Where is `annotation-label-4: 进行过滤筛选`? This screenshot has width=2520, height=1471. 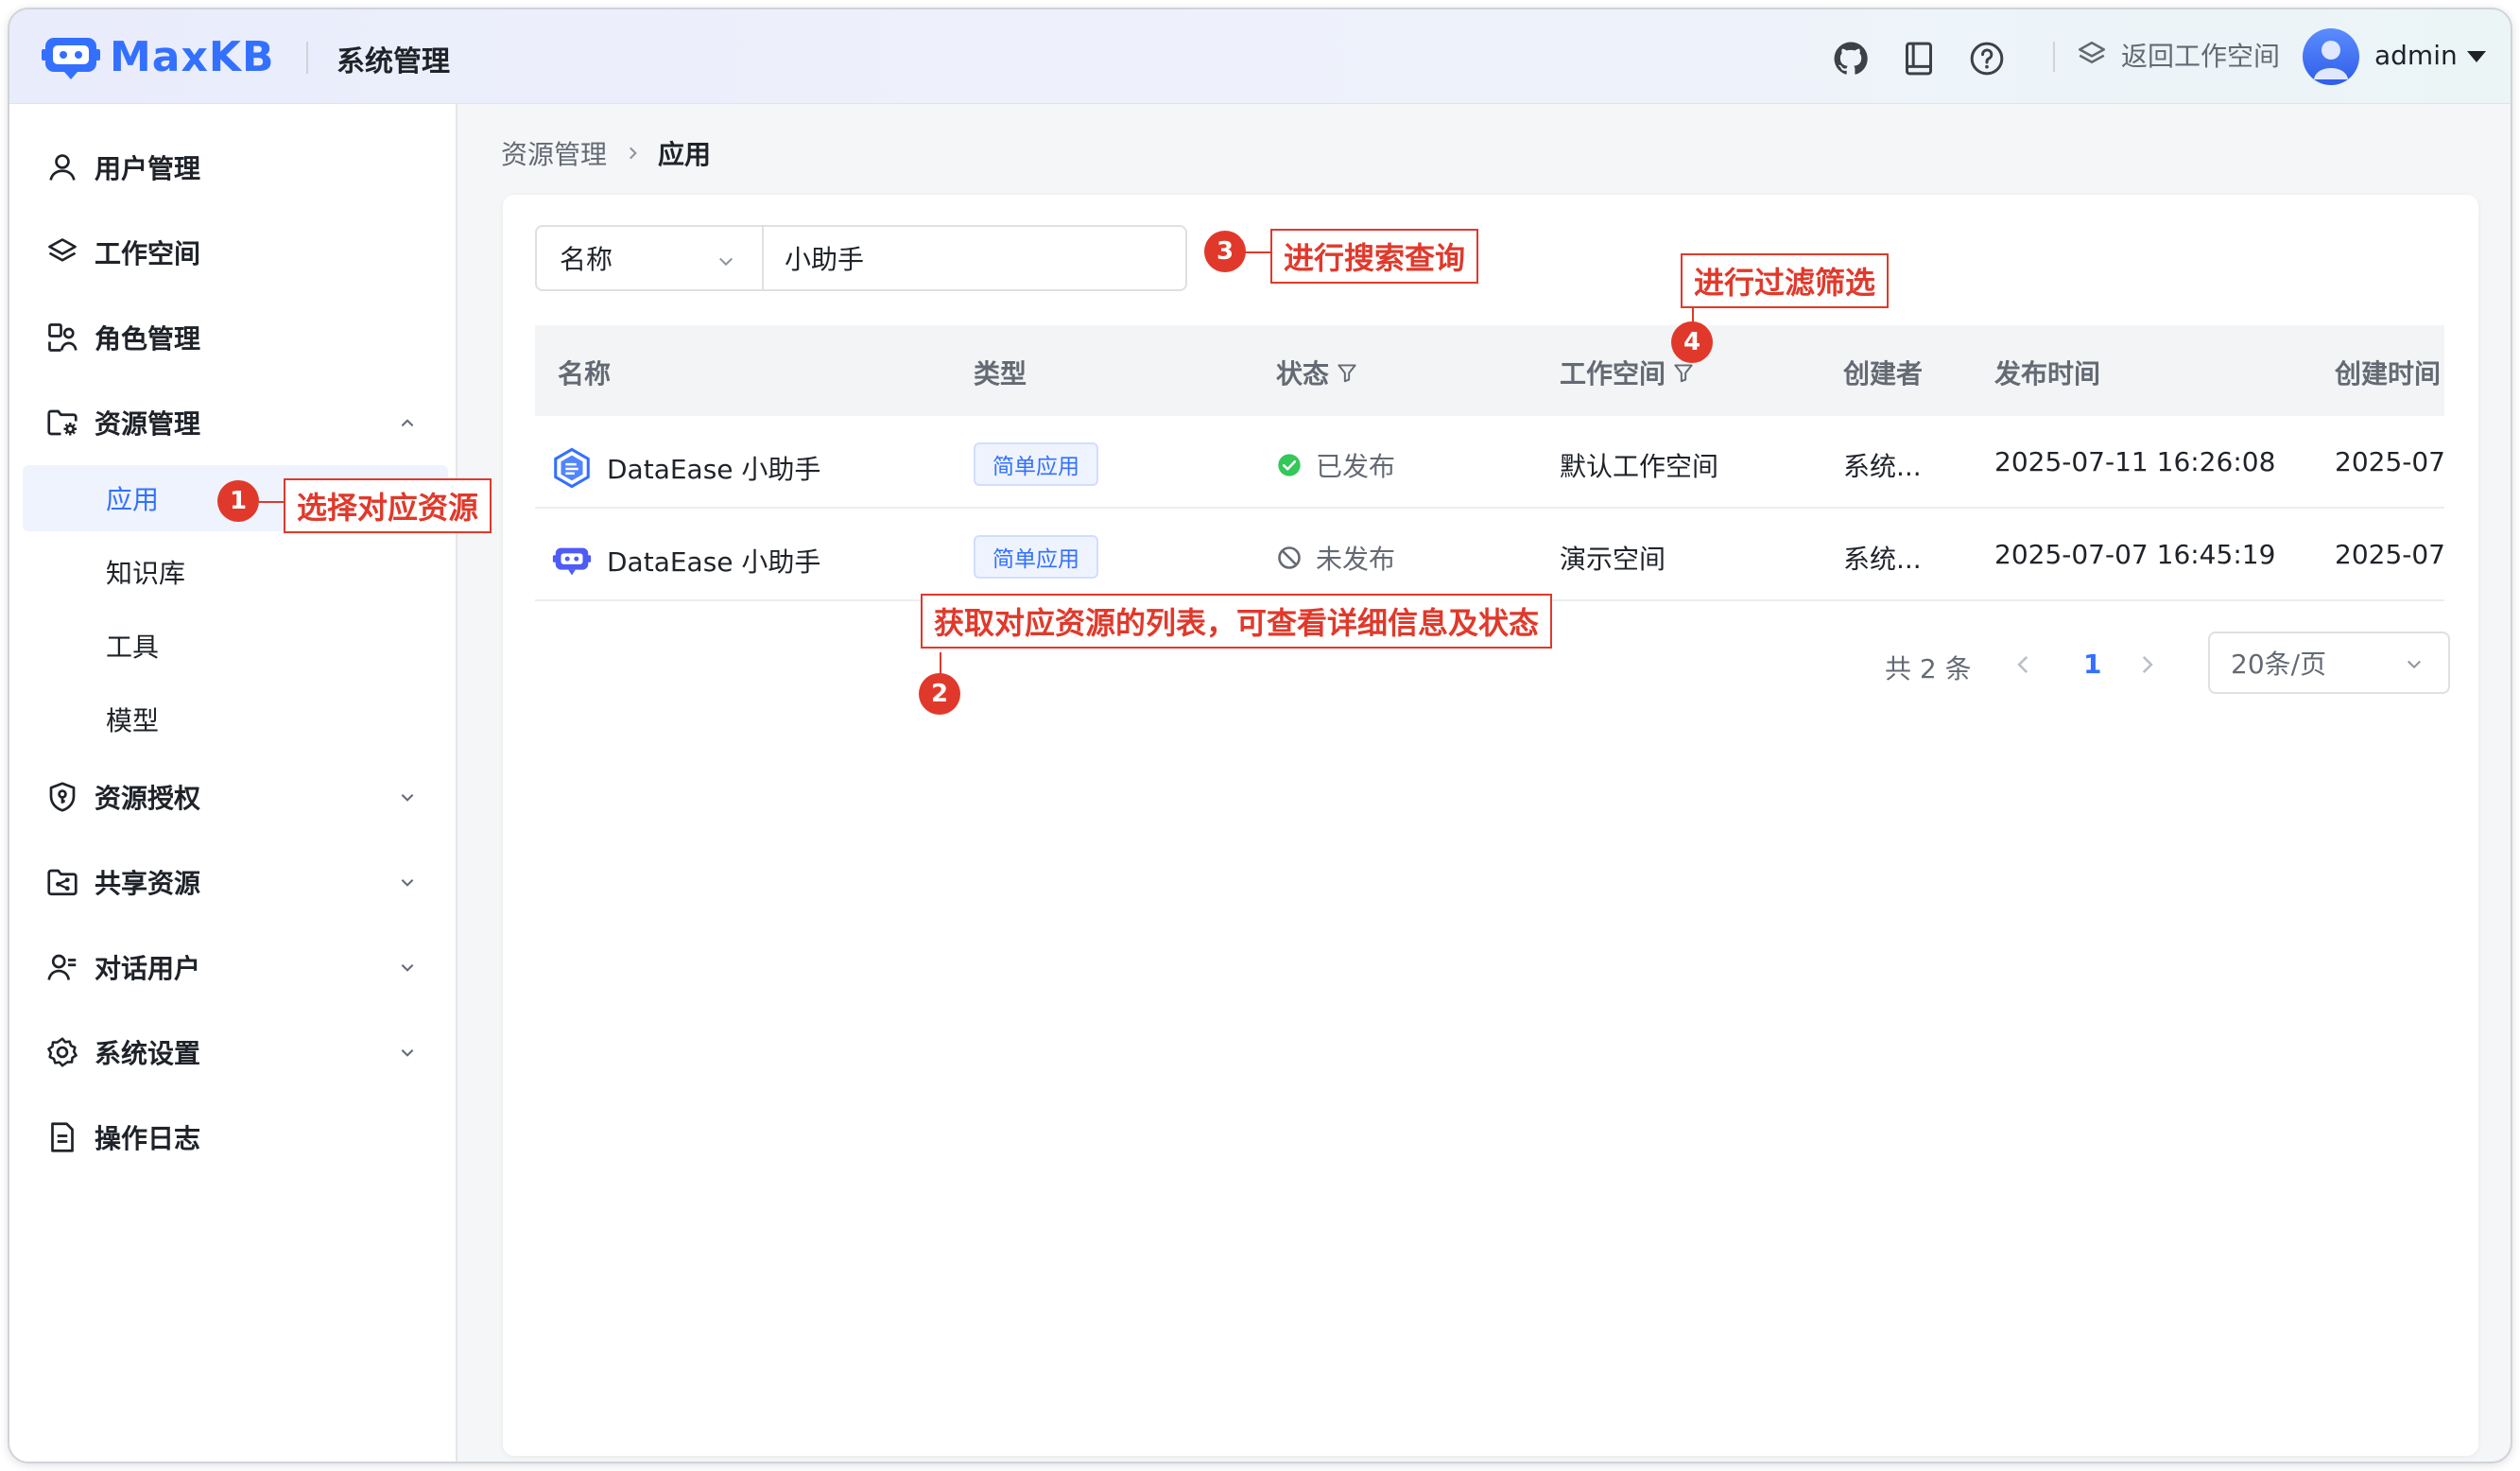 annotation-label-4: 进行过滤筛选 is located at coordinates (1785, 280).